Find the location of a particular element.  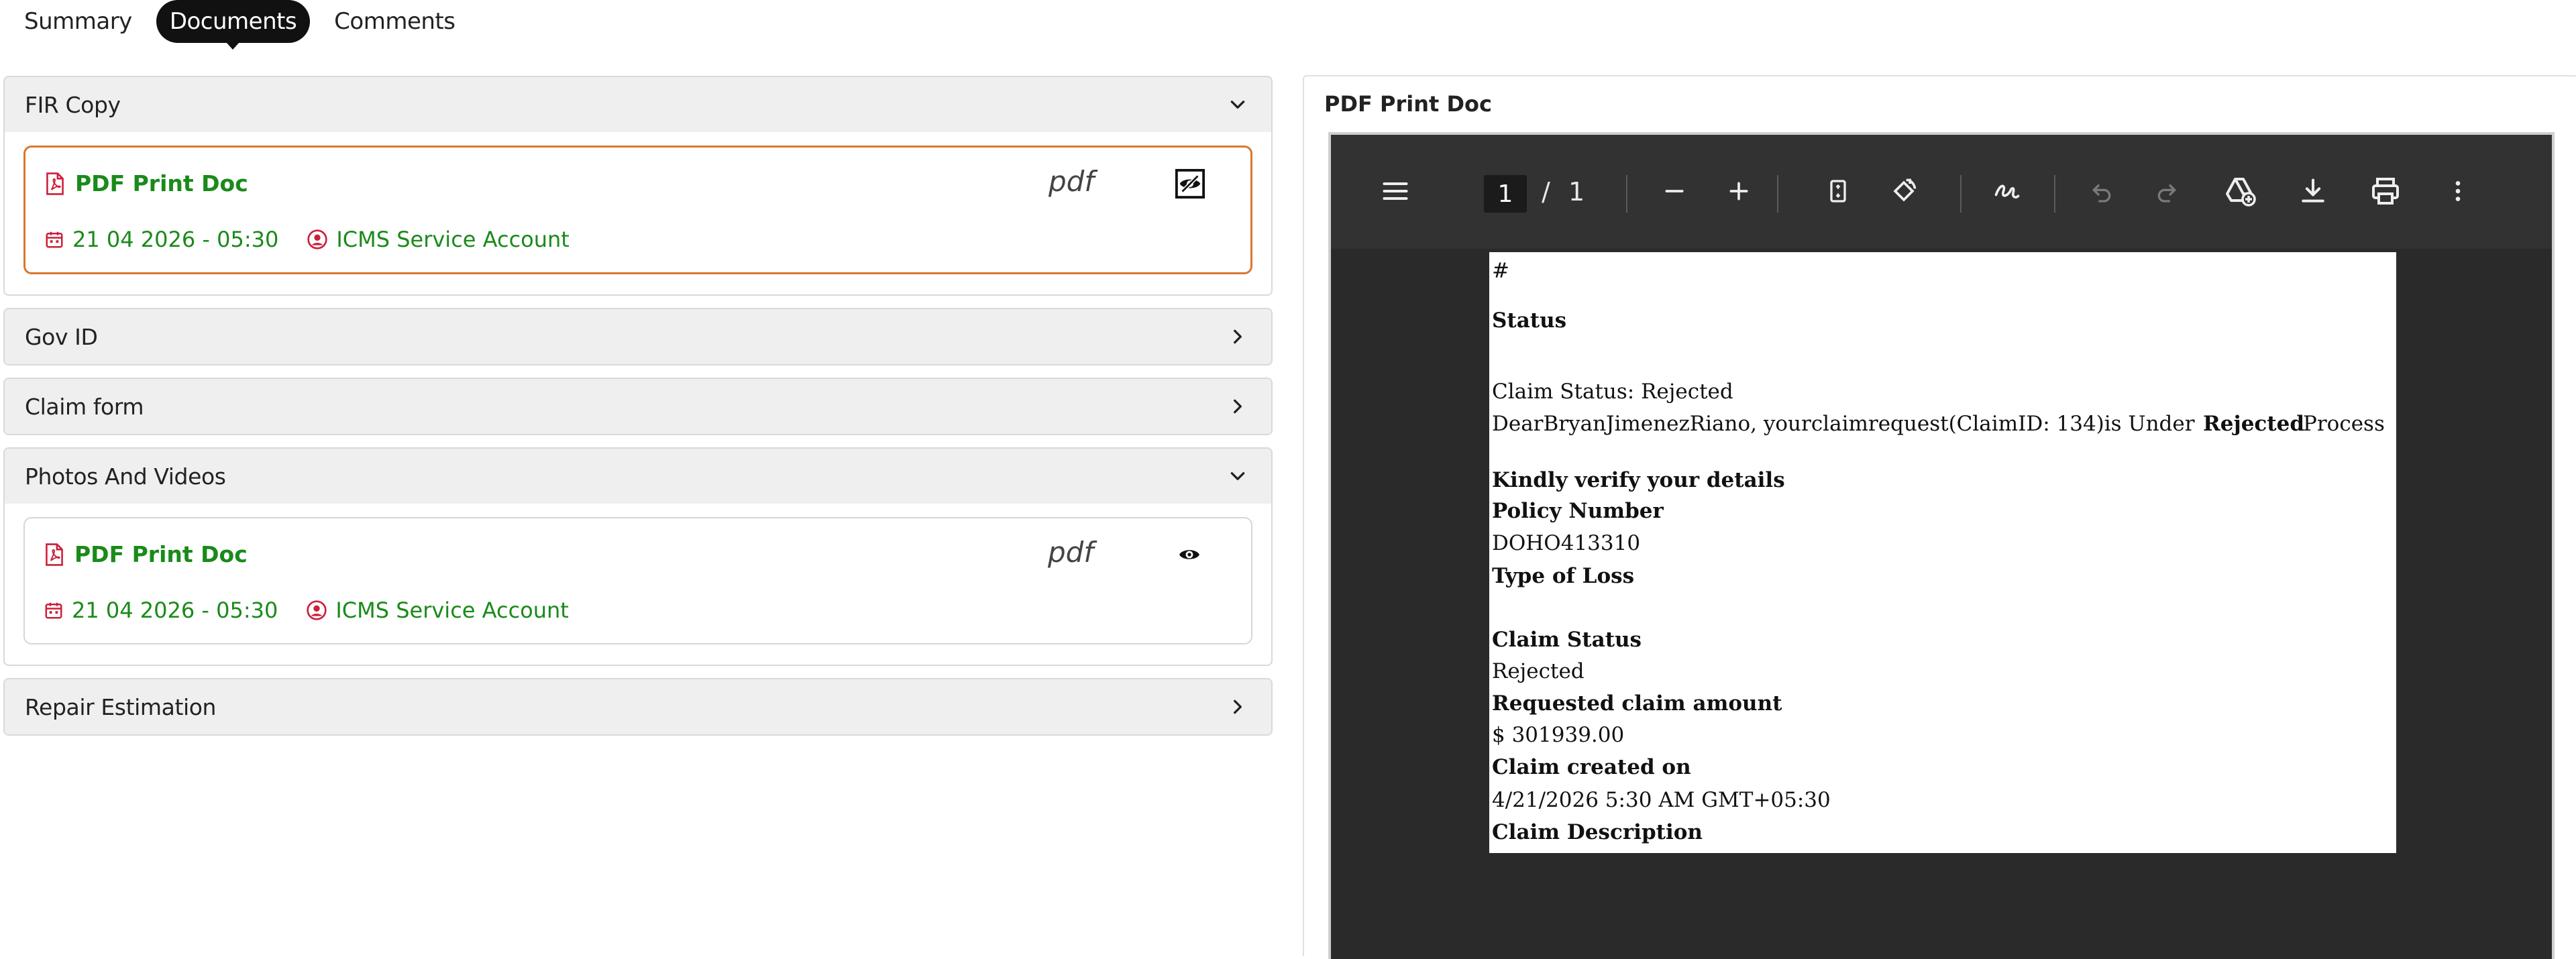

page-total: 1 is located at coordinates (1576, 192).